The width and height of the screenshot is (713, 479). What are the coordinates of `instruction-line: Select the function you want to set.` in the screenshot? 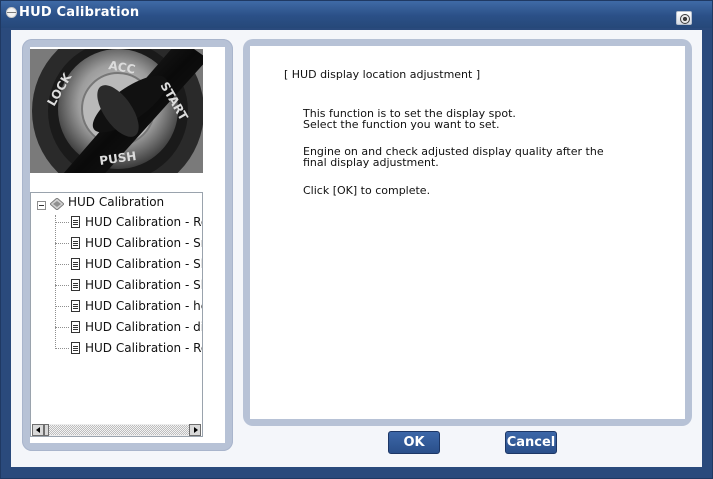 It's located at (401, 124).